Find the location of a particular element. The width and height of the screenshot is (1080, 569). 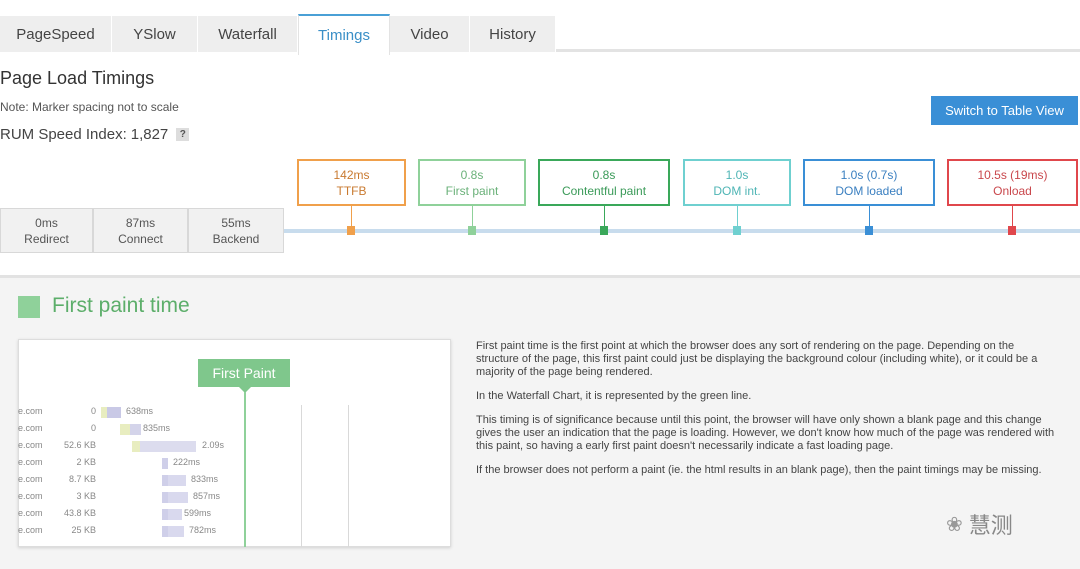

first-paint-dot is located at coordinates (472, 230).